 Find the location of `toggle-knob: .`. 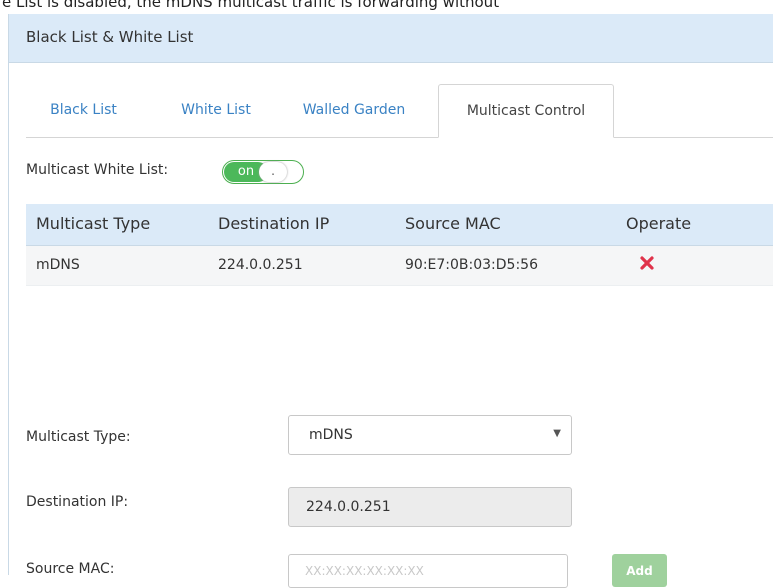

toggle-knob: . is located at coordinates (273, 172).